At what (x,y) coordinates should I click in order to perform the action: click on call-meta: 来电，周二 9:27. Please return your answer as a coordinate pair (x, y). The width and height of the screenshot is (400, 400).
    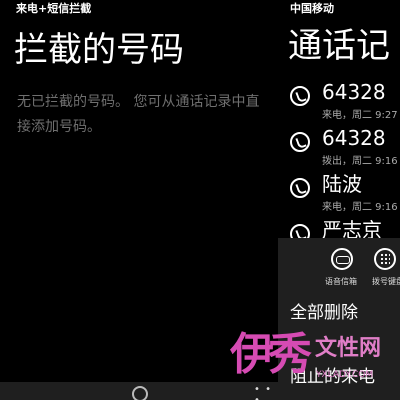
    Looking at the image, I should click on (360, 115).